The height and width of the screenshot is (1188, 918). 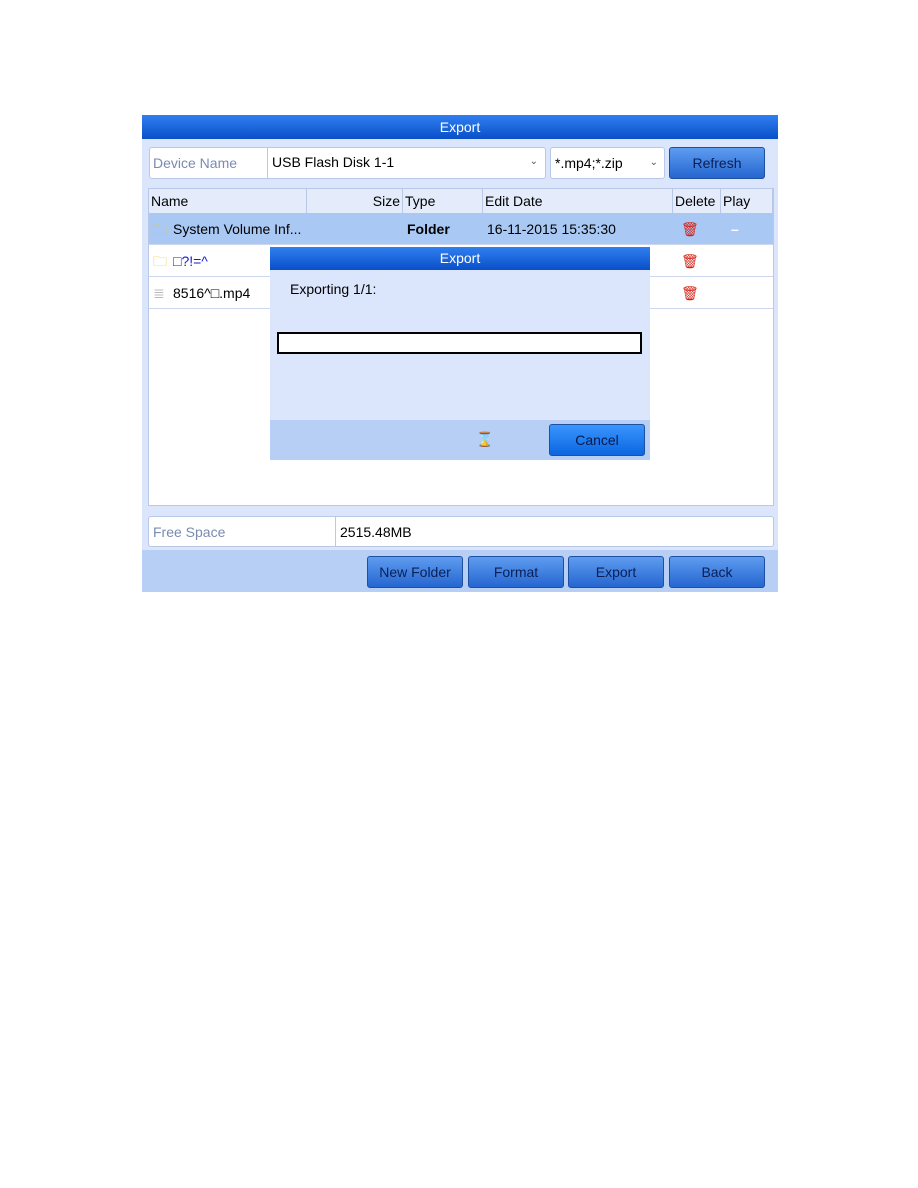 I want to click on header-type: Type, so click(x=443, y=201).